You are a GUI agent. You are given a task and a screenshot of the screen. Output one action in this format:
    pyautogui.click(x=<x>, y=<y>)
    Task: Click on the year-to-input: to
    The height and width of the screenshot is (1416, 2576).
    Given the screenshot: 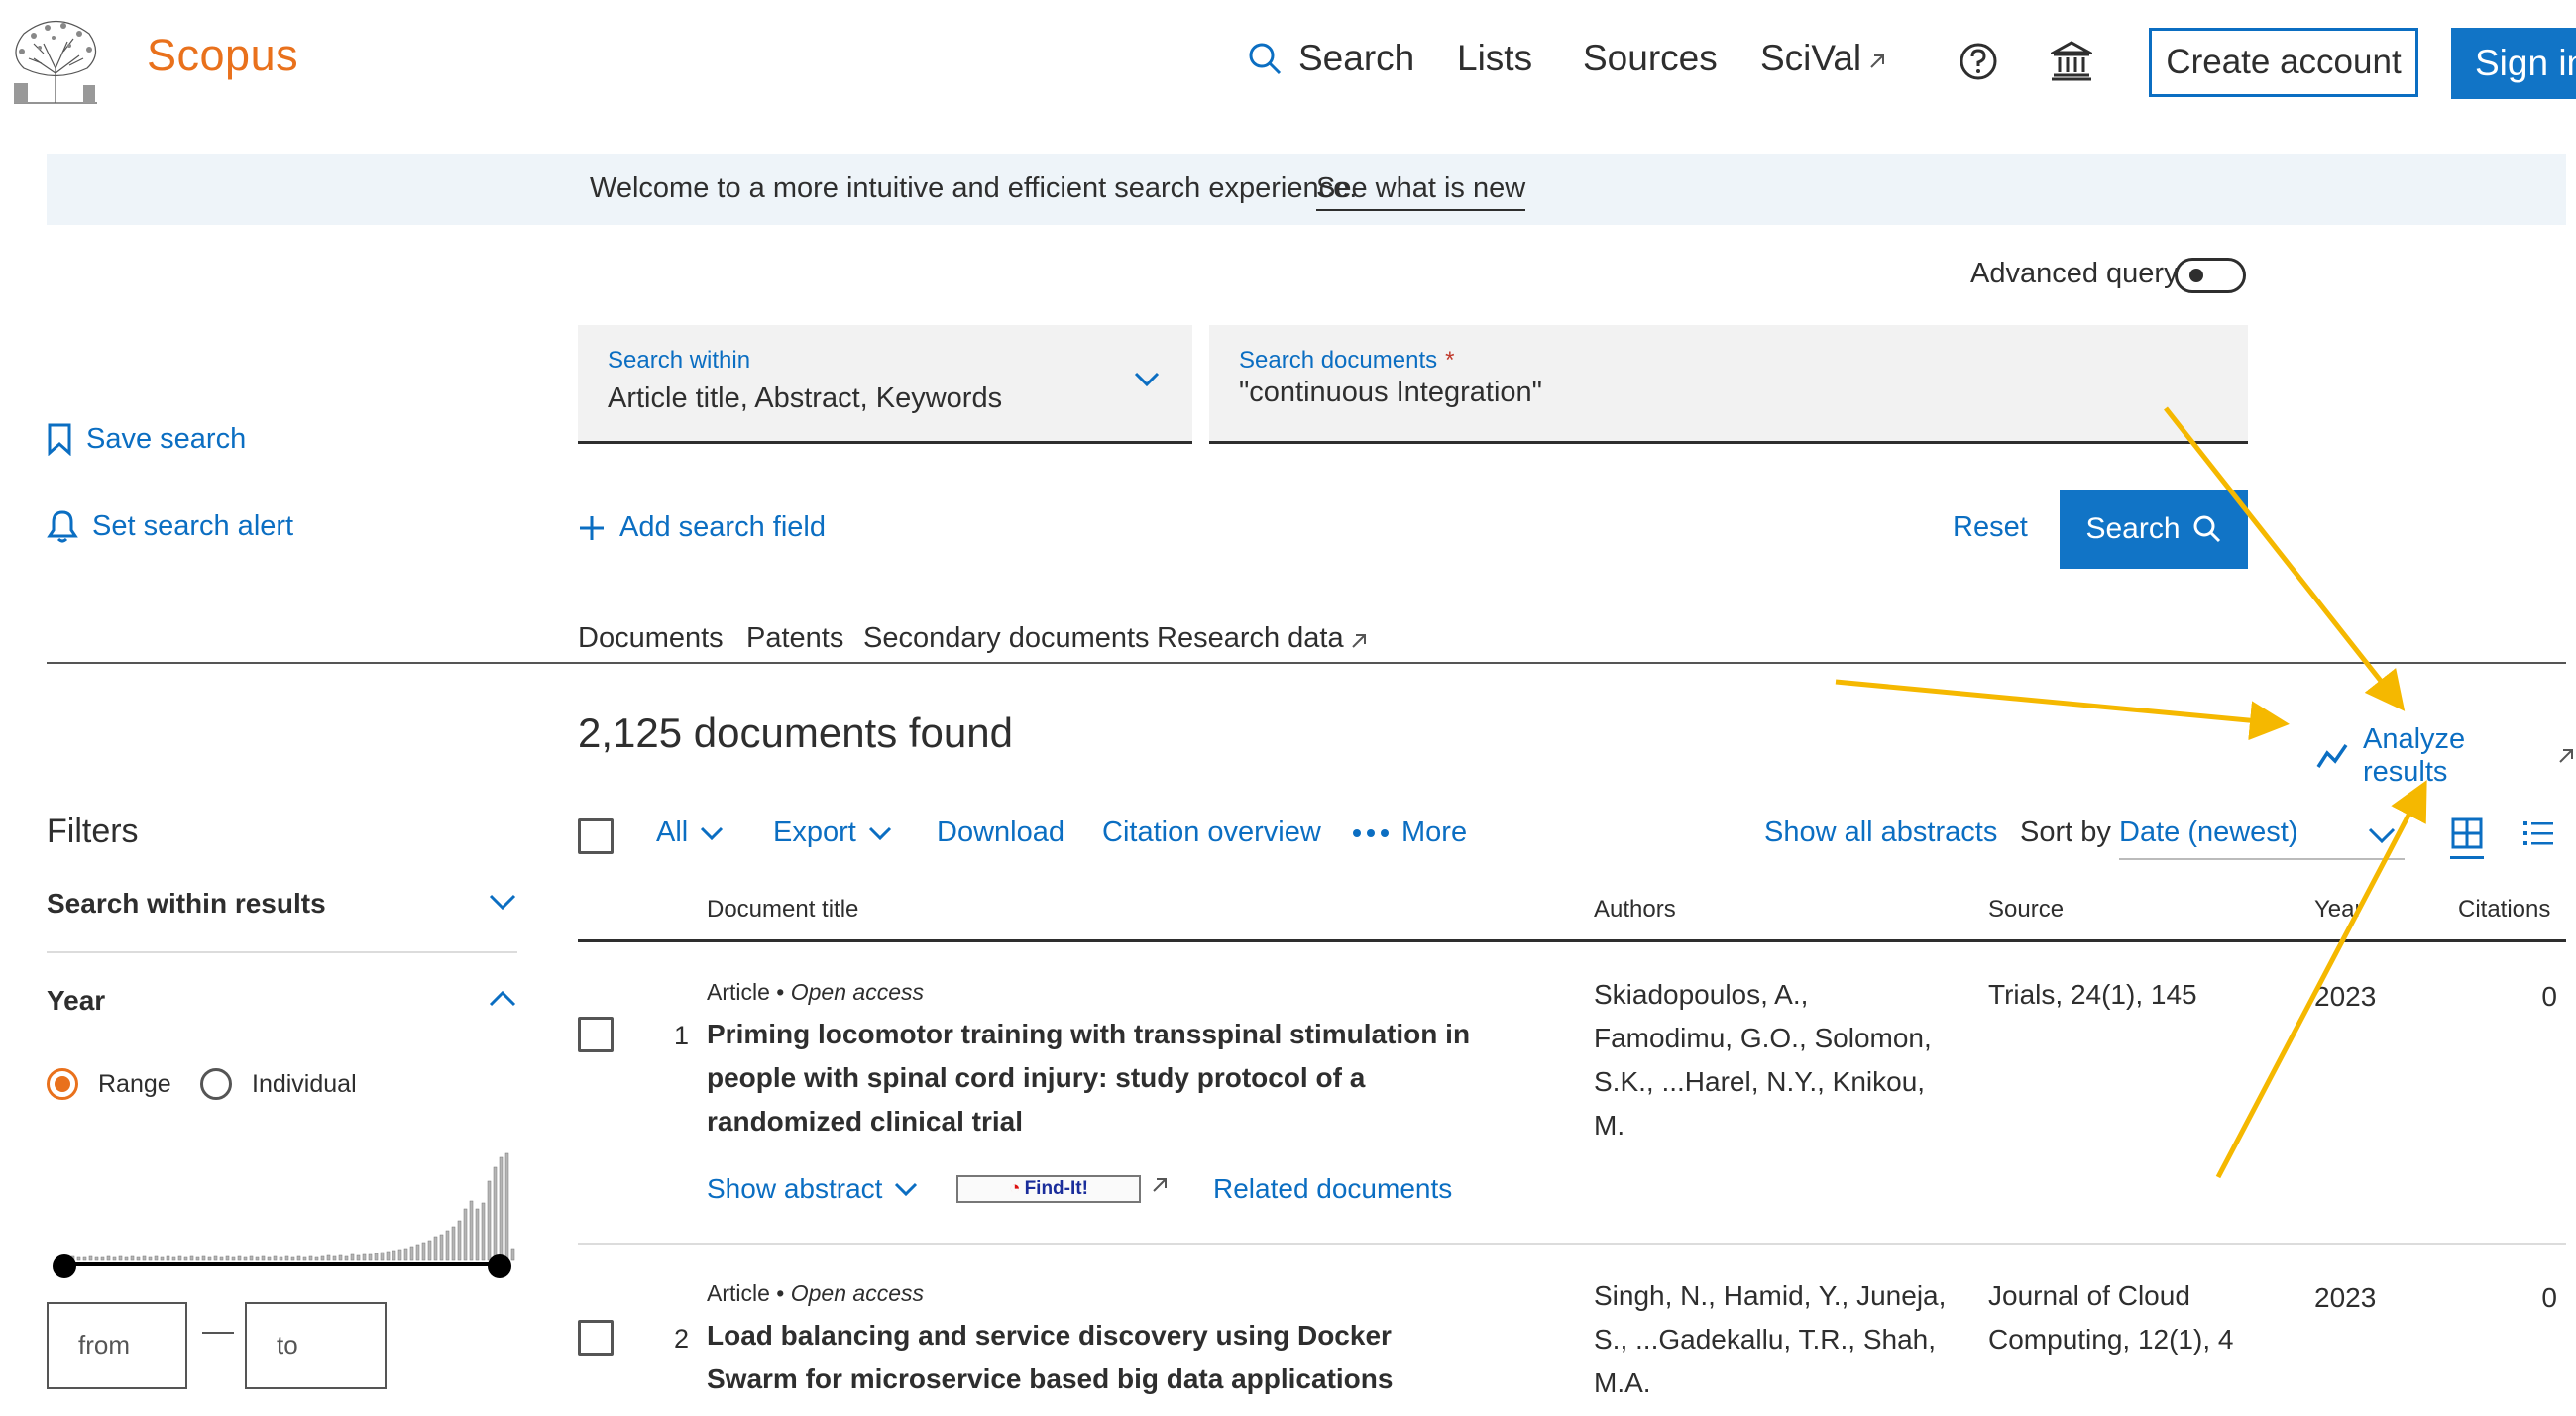 What is the action you would take?
    pyautogui.click(x=316, y=1345)
    